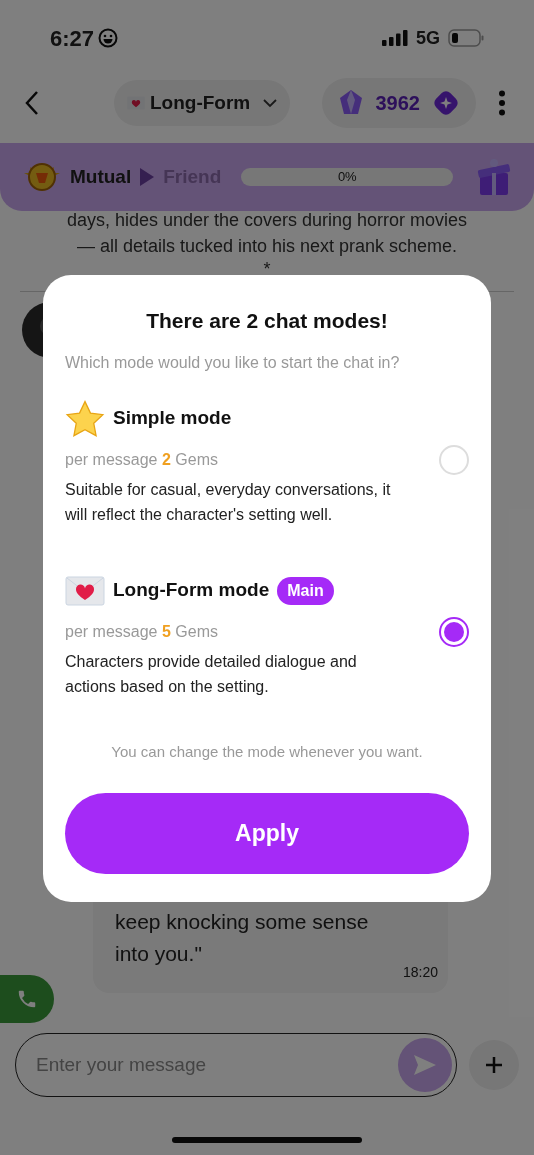  Describe the element at coordinates (172, 418) in the screenshot. I see `mode-name: Simple mode` at that location.